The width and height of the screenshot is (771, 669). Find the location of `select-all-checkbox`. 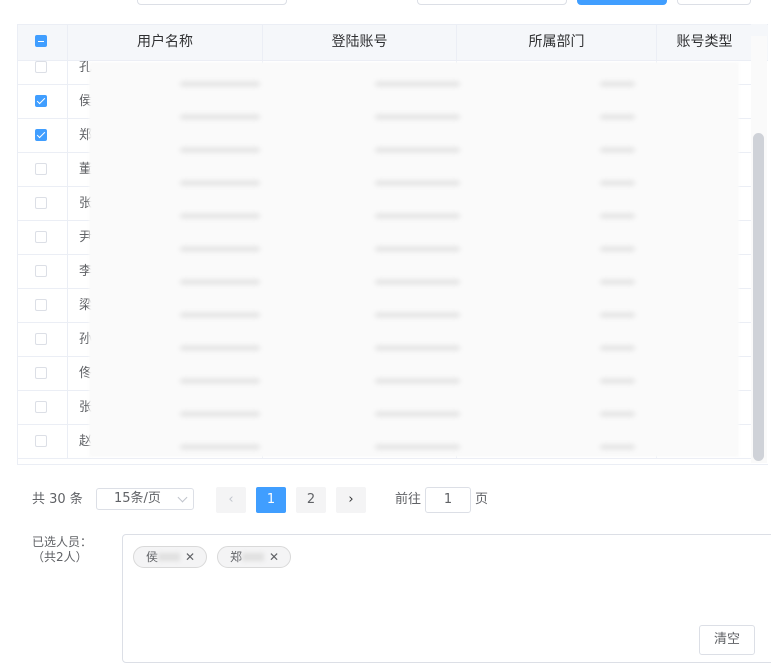

select-all-checkbox is located at coordinates (41, 41).